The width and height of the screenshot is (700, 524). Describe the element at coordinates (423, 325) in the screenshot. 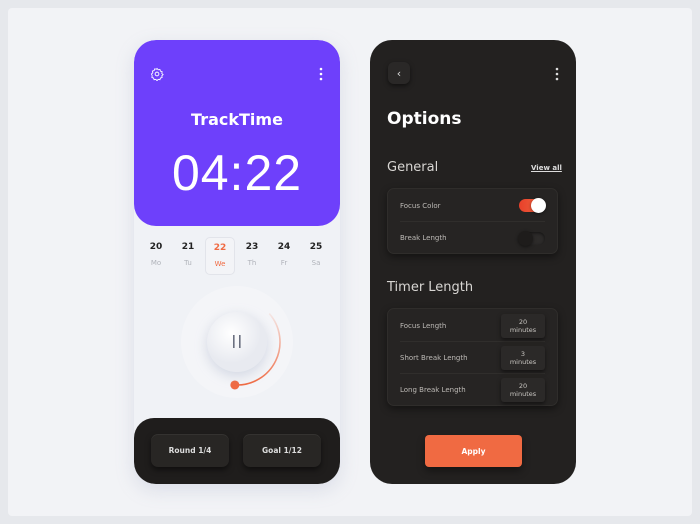

I see `timer-label: Focus Length` at that location.